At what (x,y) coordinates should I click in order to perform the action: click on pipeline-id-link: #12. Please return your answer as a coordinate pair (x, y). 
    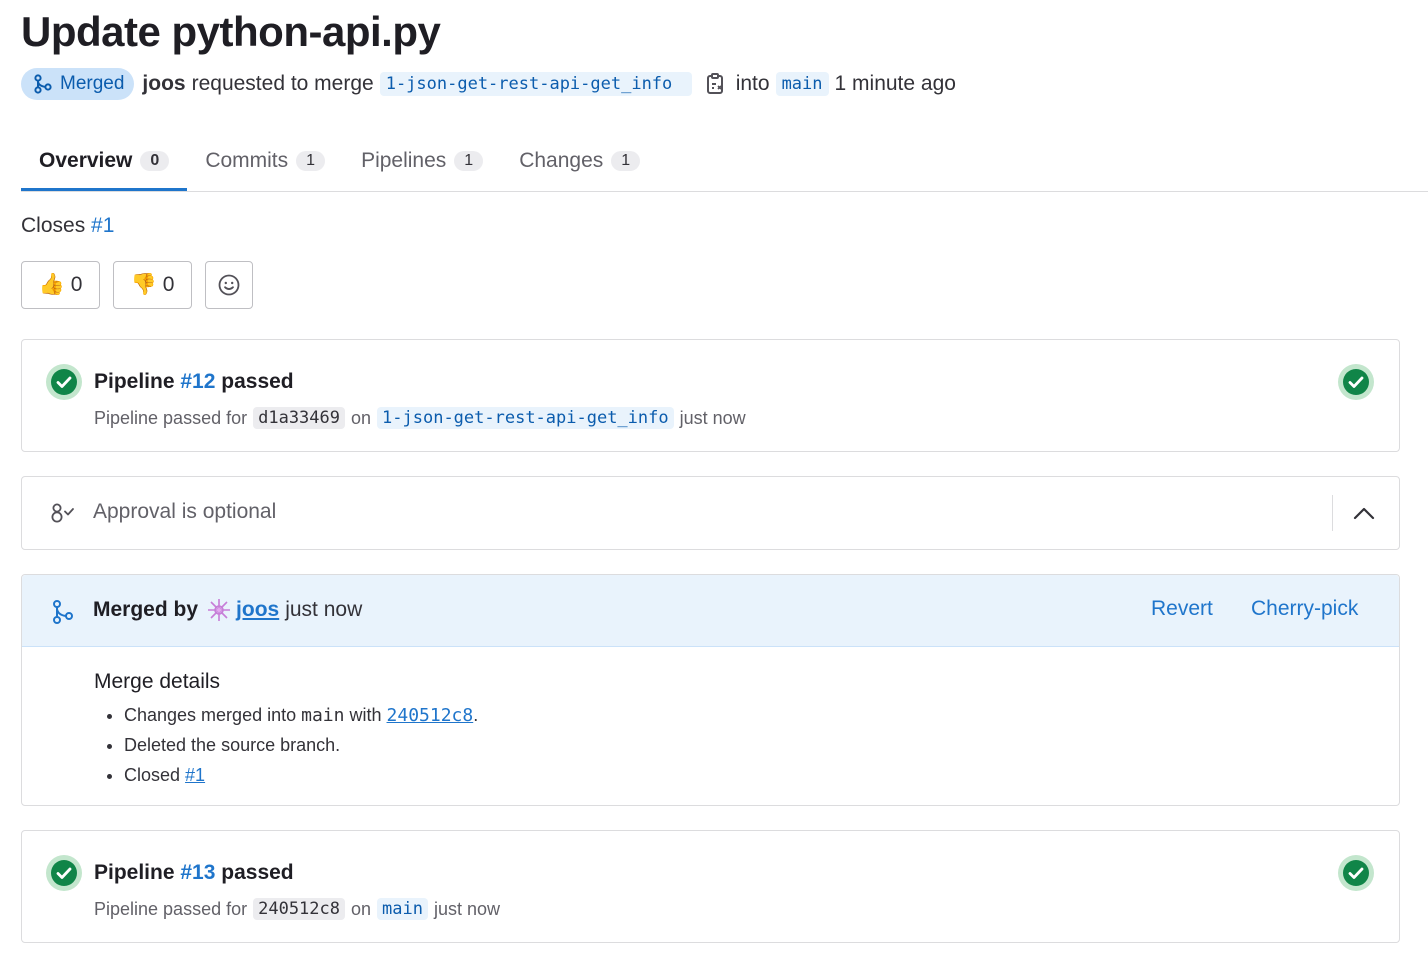
    Looking at the image, I should click on (197, 381).